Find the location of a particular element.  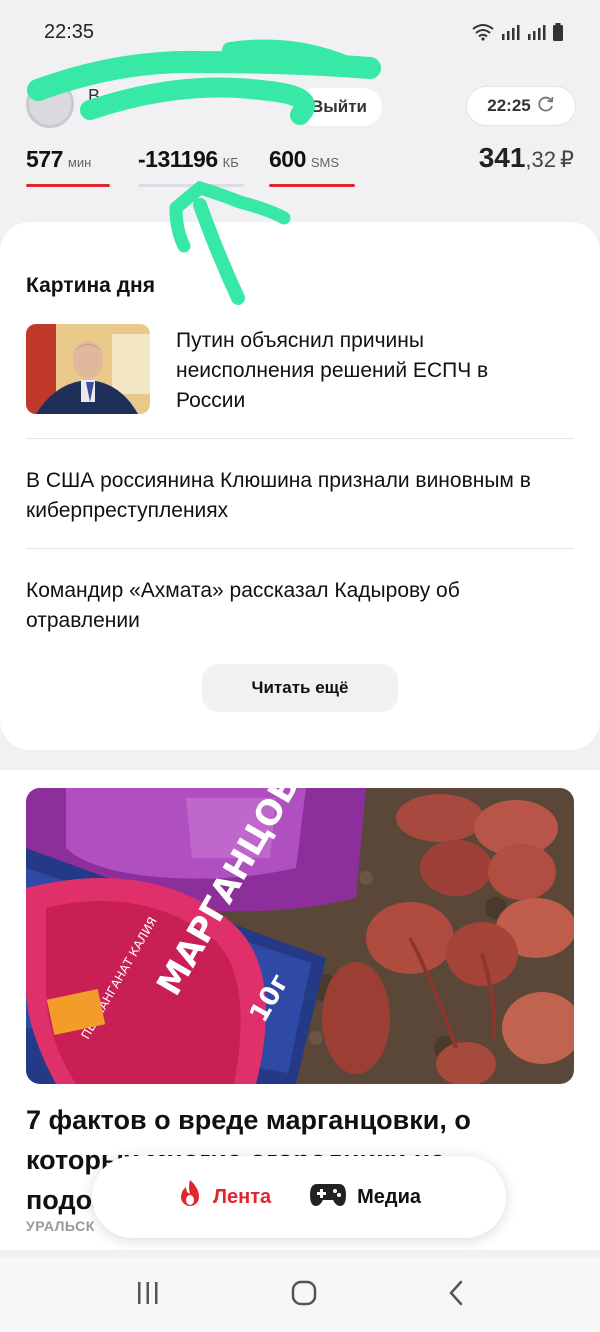

tab-feed: Лента is located at coordinates (224, 1197).